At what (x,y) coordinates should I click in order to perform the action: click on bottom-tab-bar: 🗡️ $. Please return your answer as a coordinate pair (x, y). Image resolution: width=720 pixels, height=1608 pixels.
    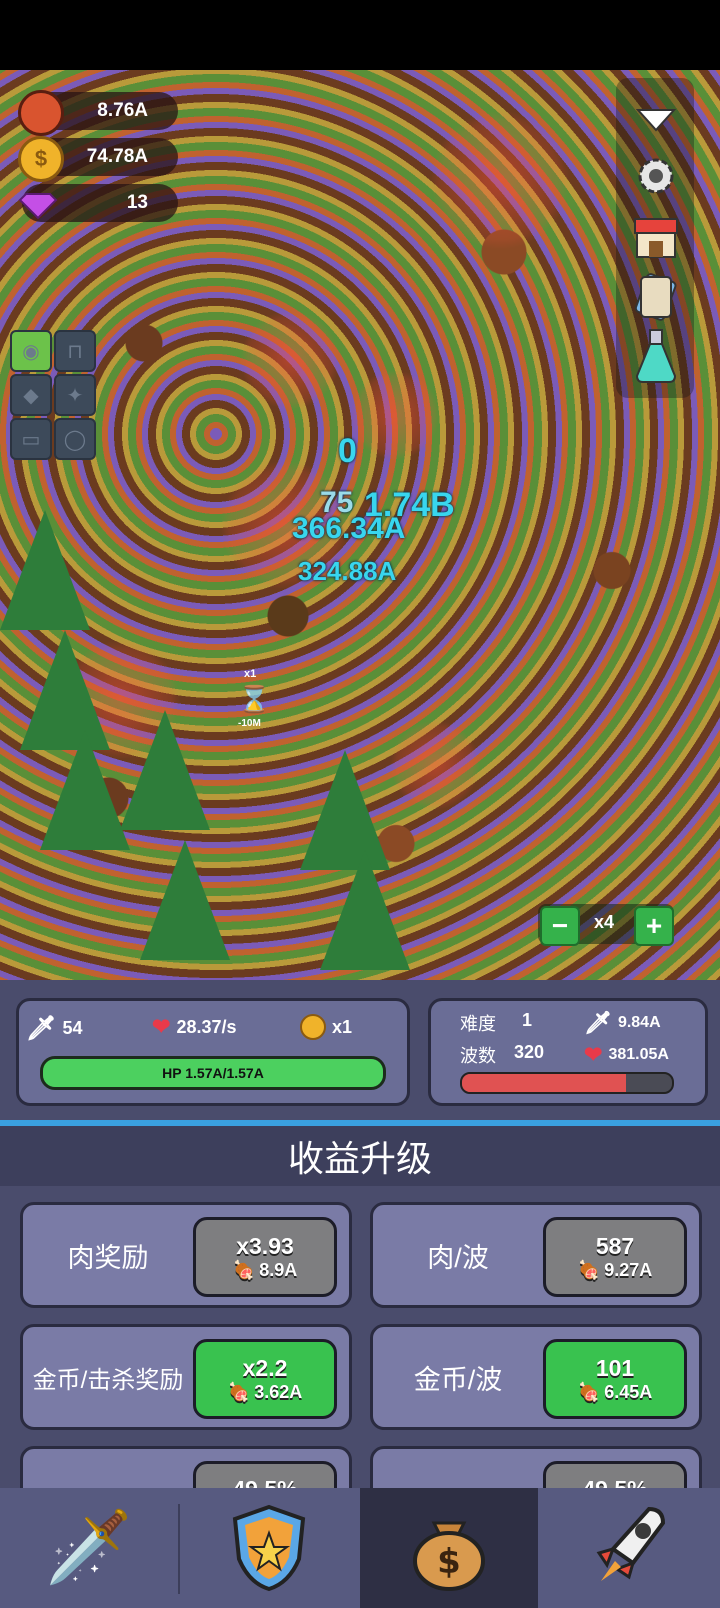
    Looking at the image, I should click on (360, 1548).